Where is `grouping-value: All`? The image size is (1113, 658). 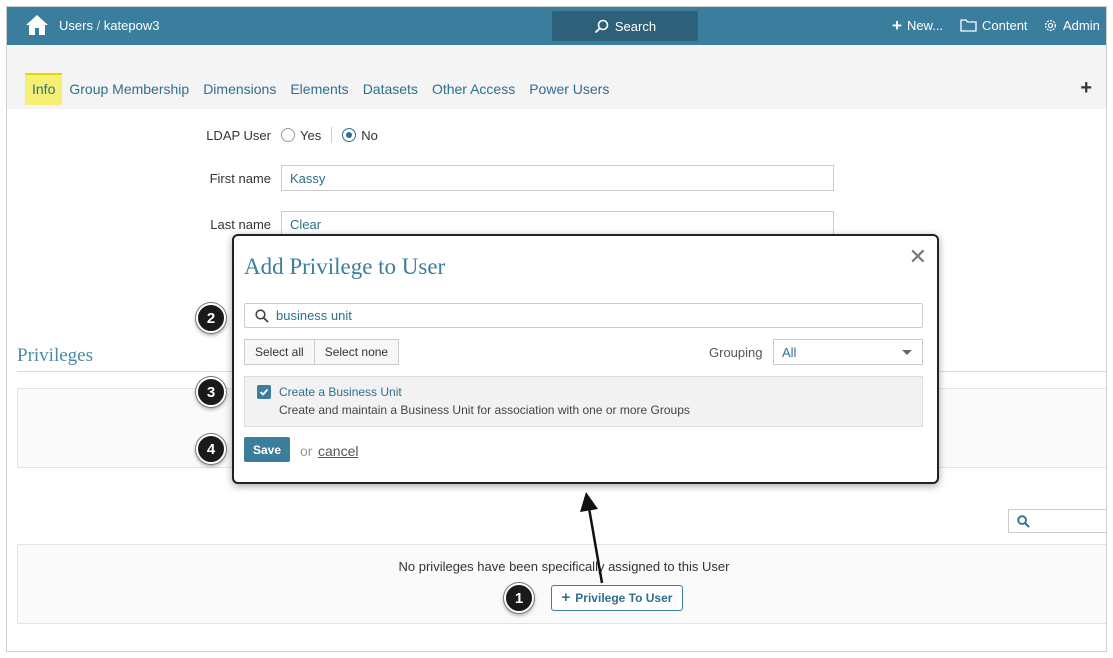 grouping-value: All is located at coordinates (789, 352).